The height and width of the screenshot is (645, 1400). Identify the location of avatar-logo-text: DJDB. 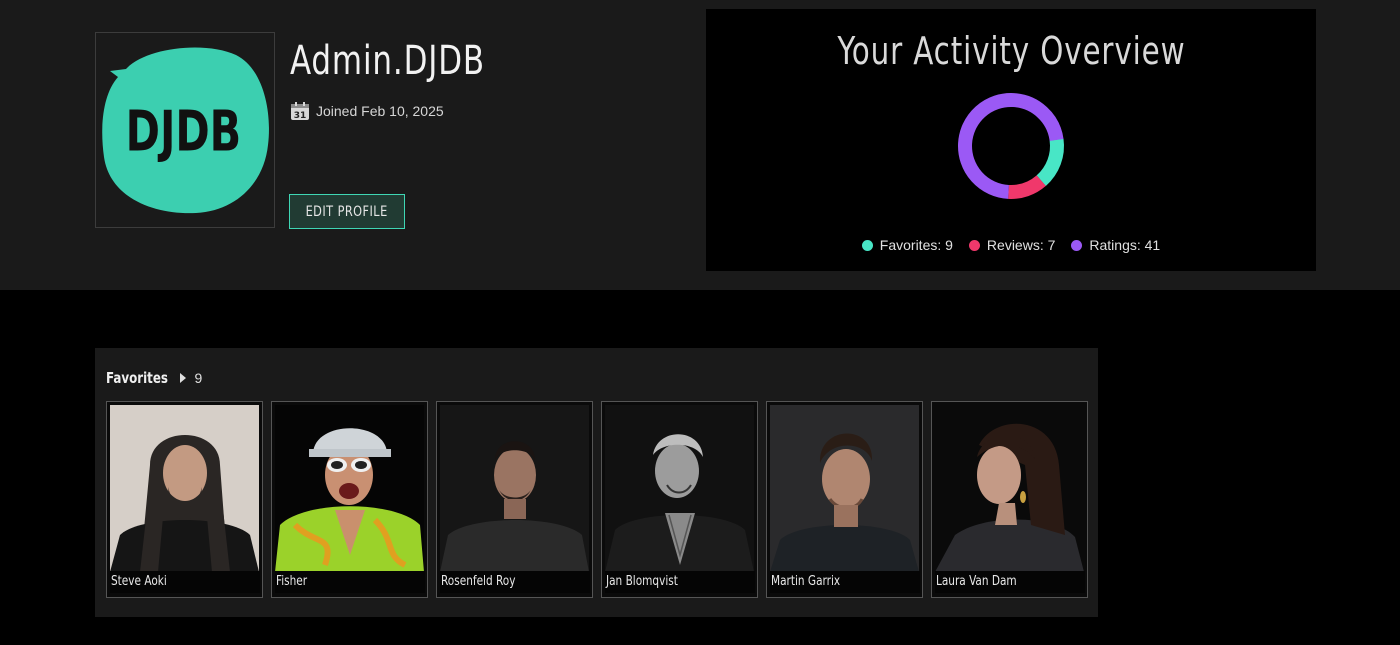
(184, 132).